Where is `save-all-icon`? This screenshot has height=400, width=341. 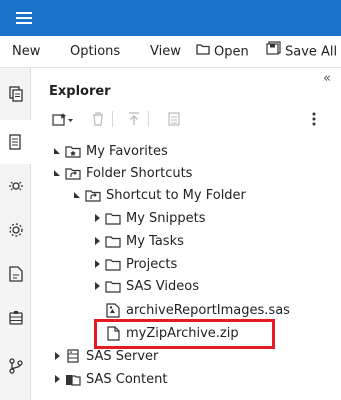 save-all-icon is located at coordinates (273, 52).